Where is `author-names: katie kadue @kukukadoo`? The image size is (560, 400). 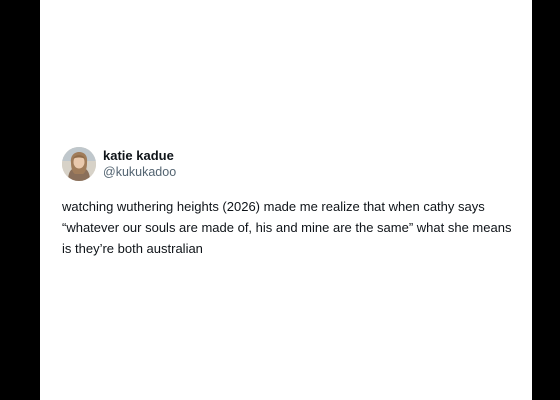 author-names: katie kadue @kukukadoo is located at coordinates (139, 164).